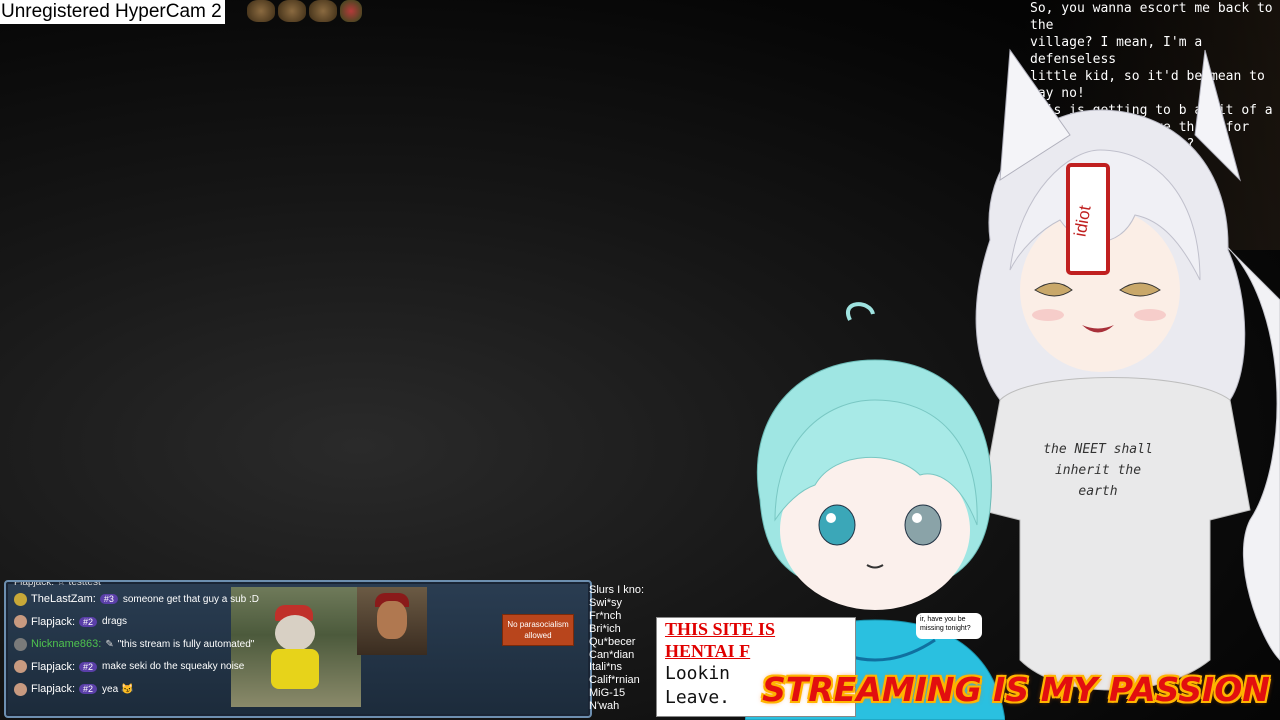  I want to click on pencil-icon: ✎, so click(109, 644).